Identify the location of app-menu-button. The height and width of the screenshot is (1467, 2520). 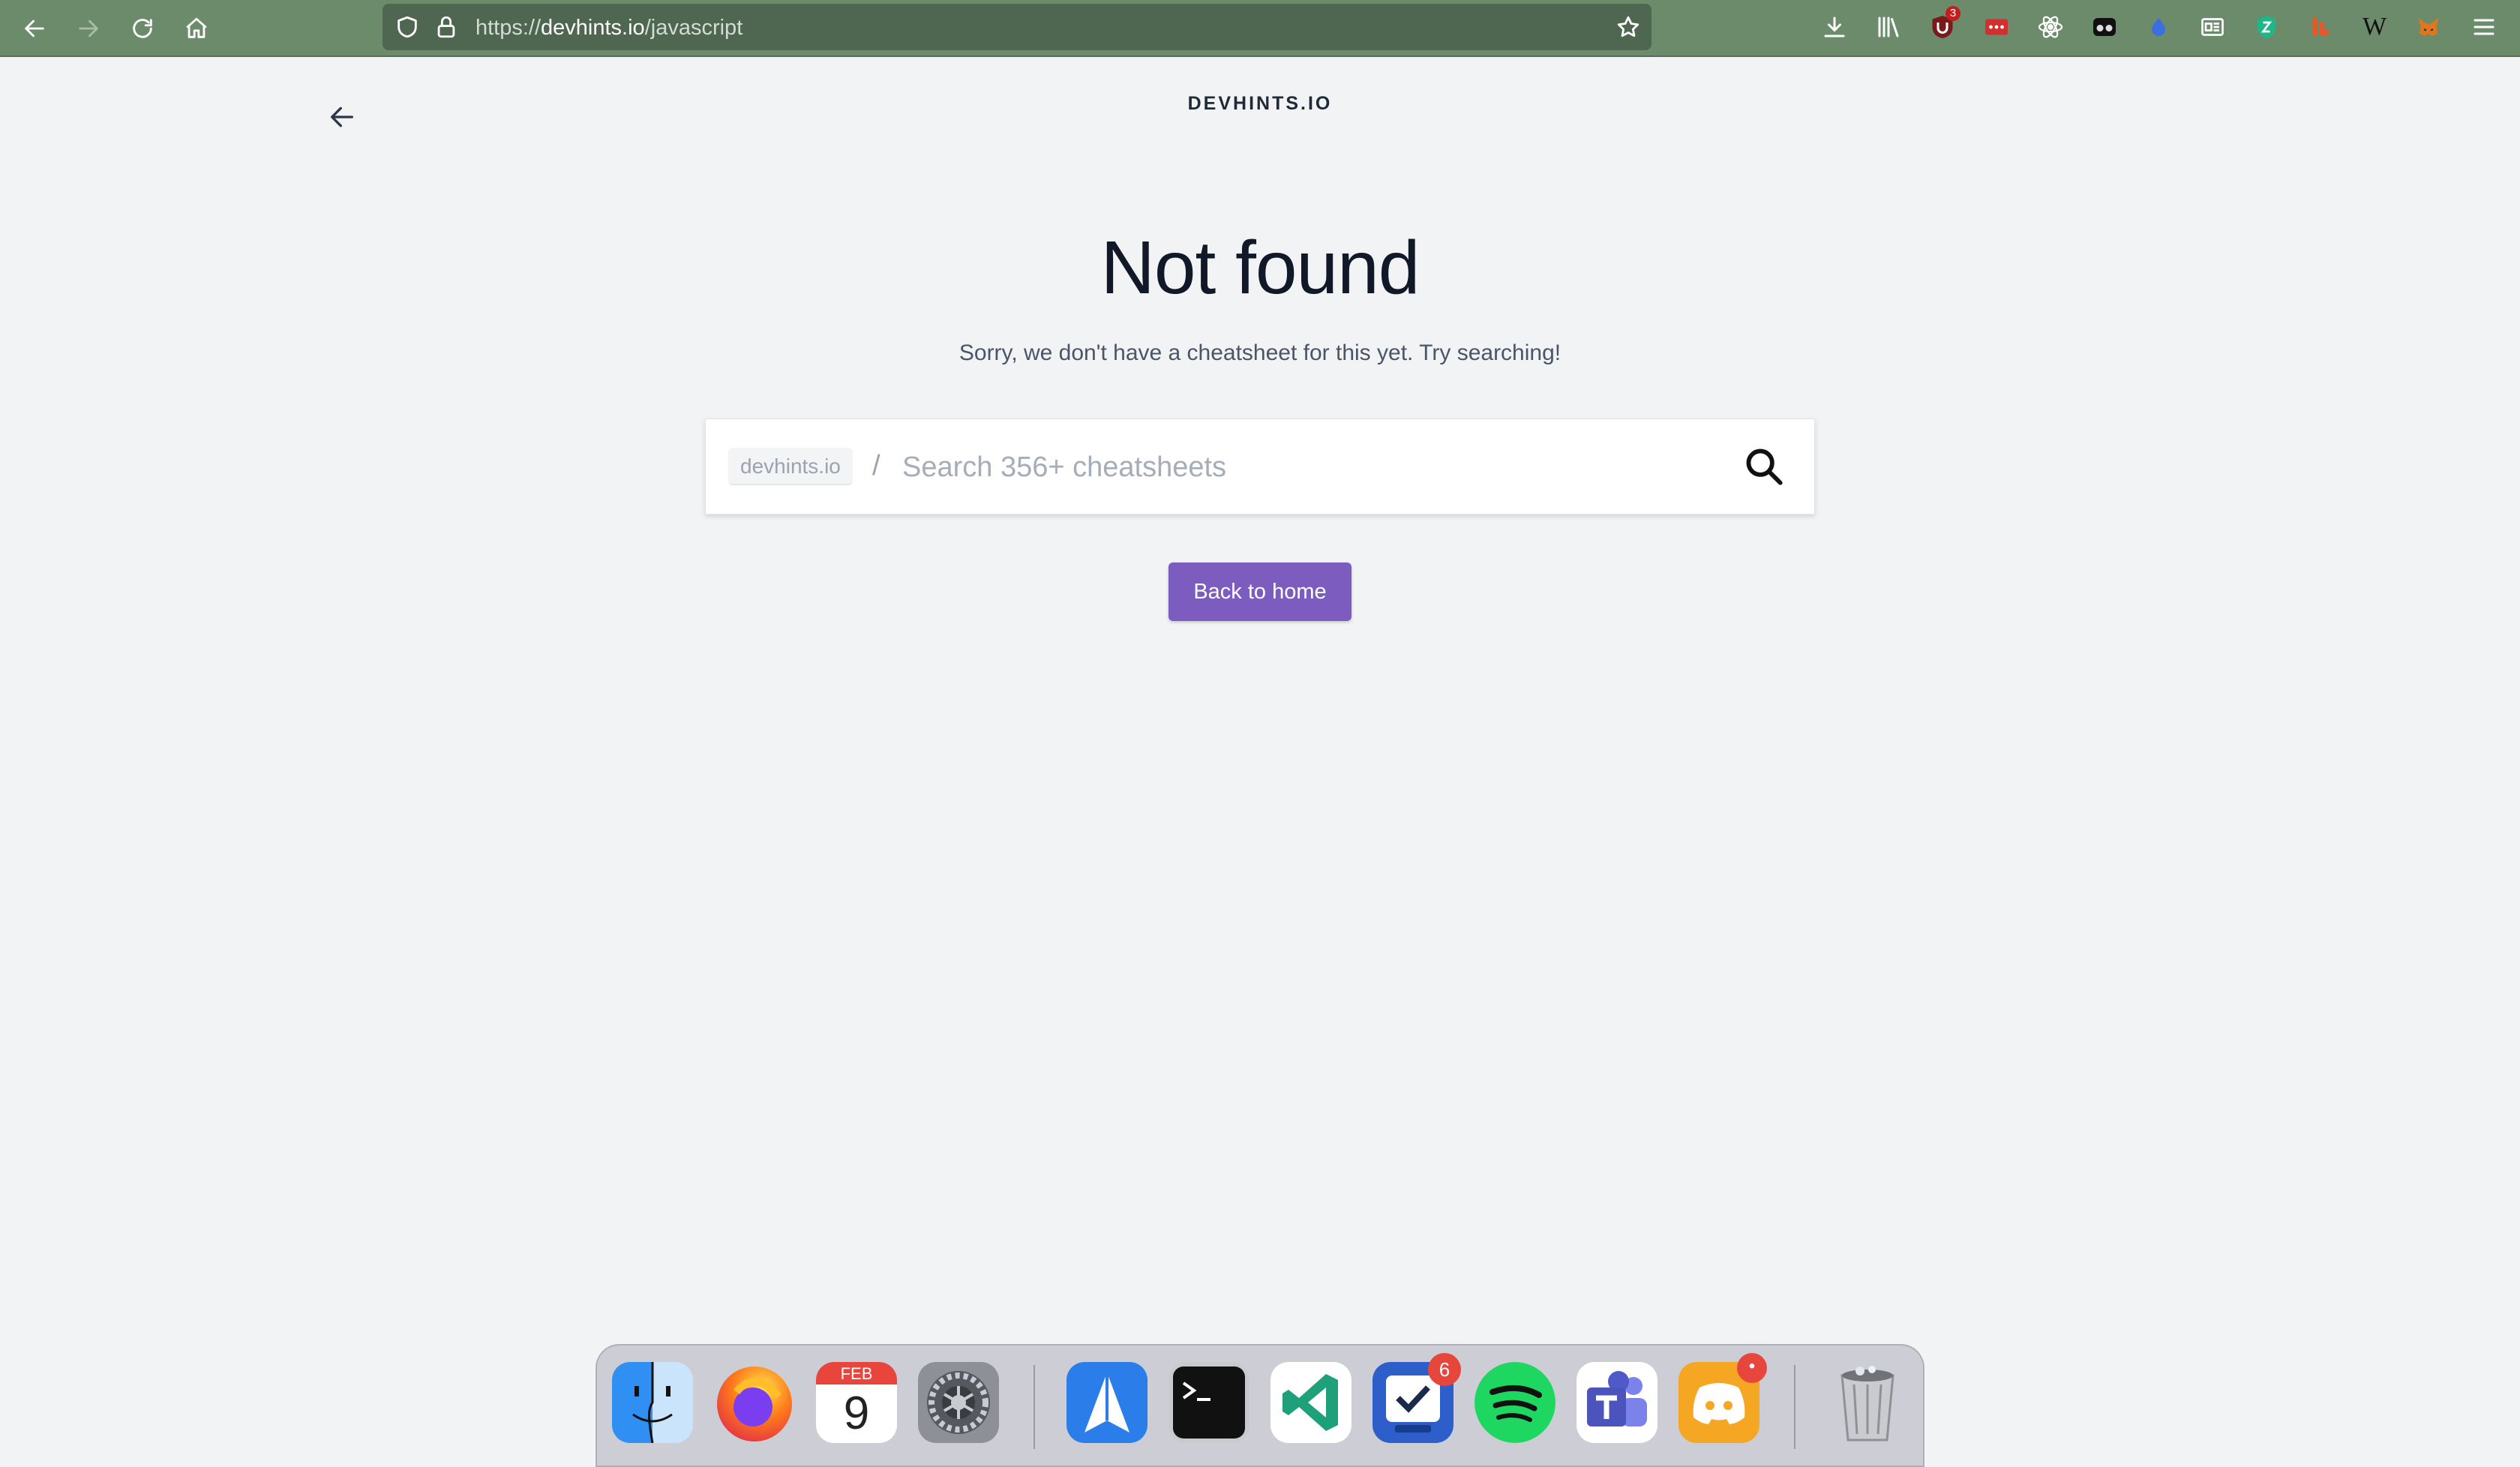
(2484, 27).